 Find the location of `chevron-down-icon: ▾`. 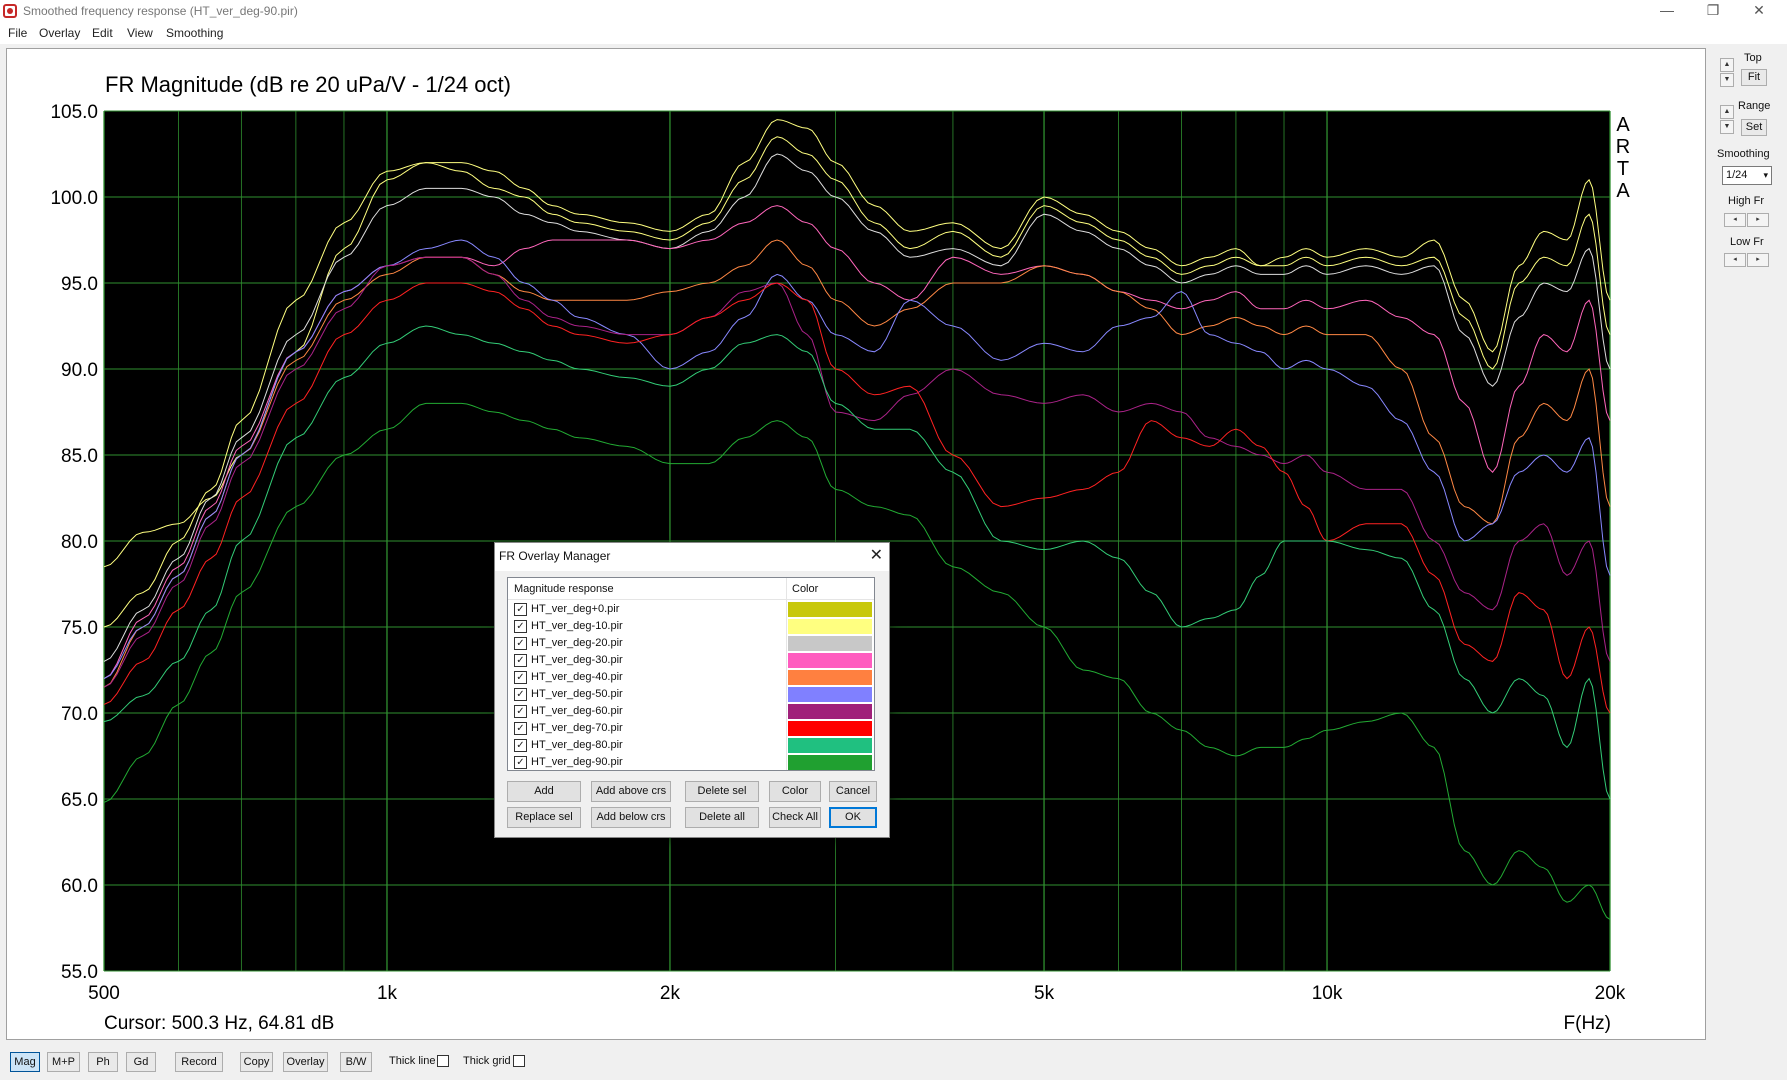

chevron-down-icon: ▾ is located at coordinates (1765, 175).